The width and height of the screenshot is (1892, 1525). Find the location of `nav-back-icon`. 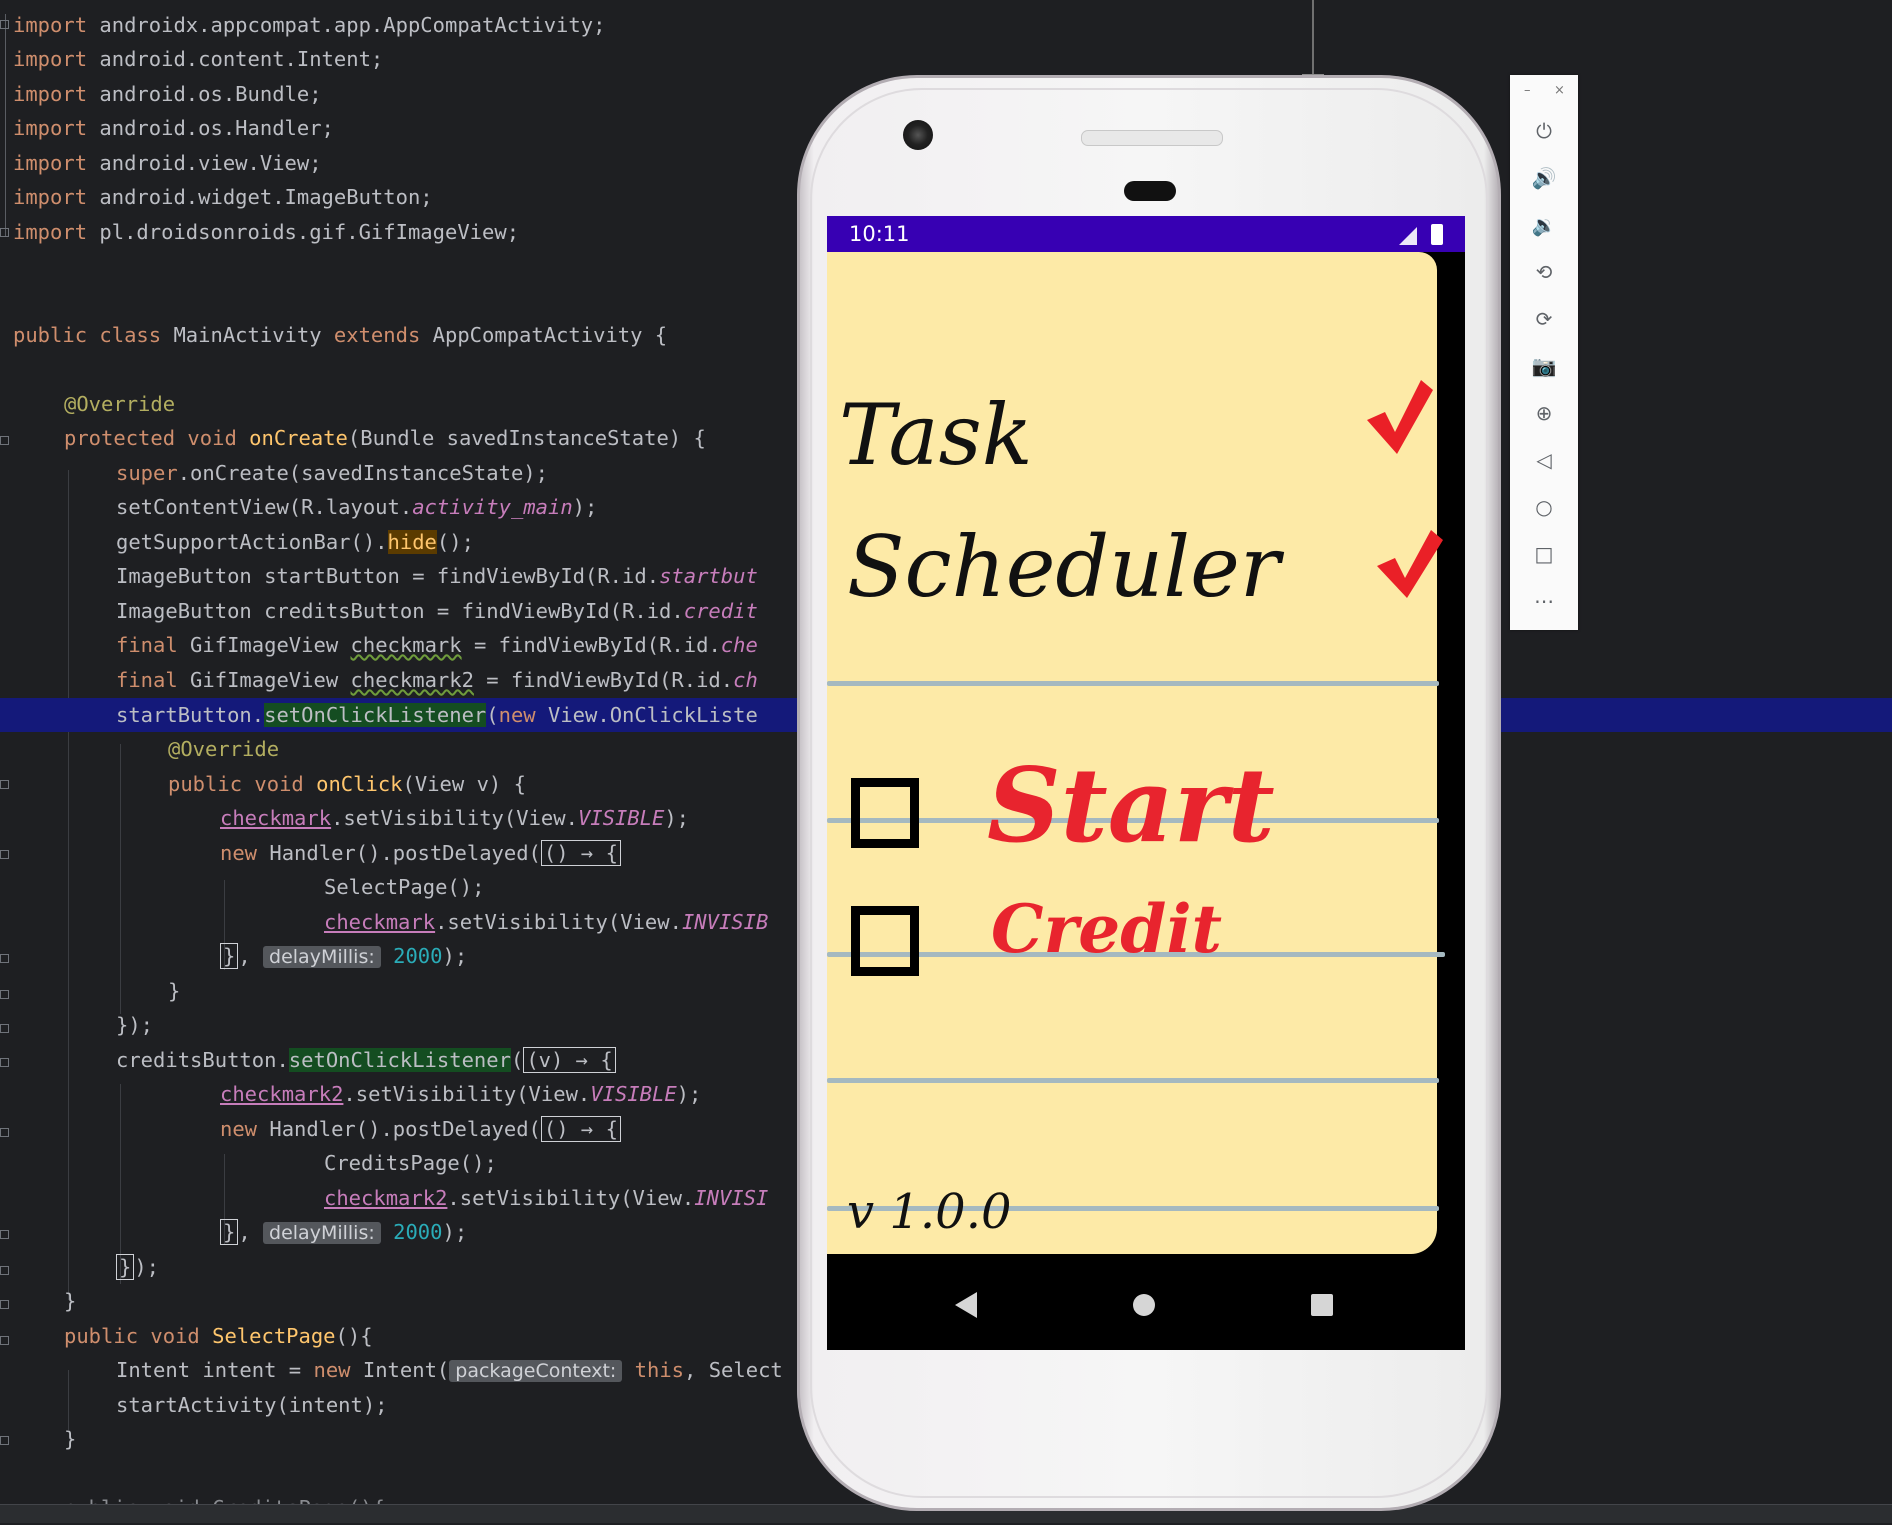

nav-back-icon is located at coordinates (966, 1305).